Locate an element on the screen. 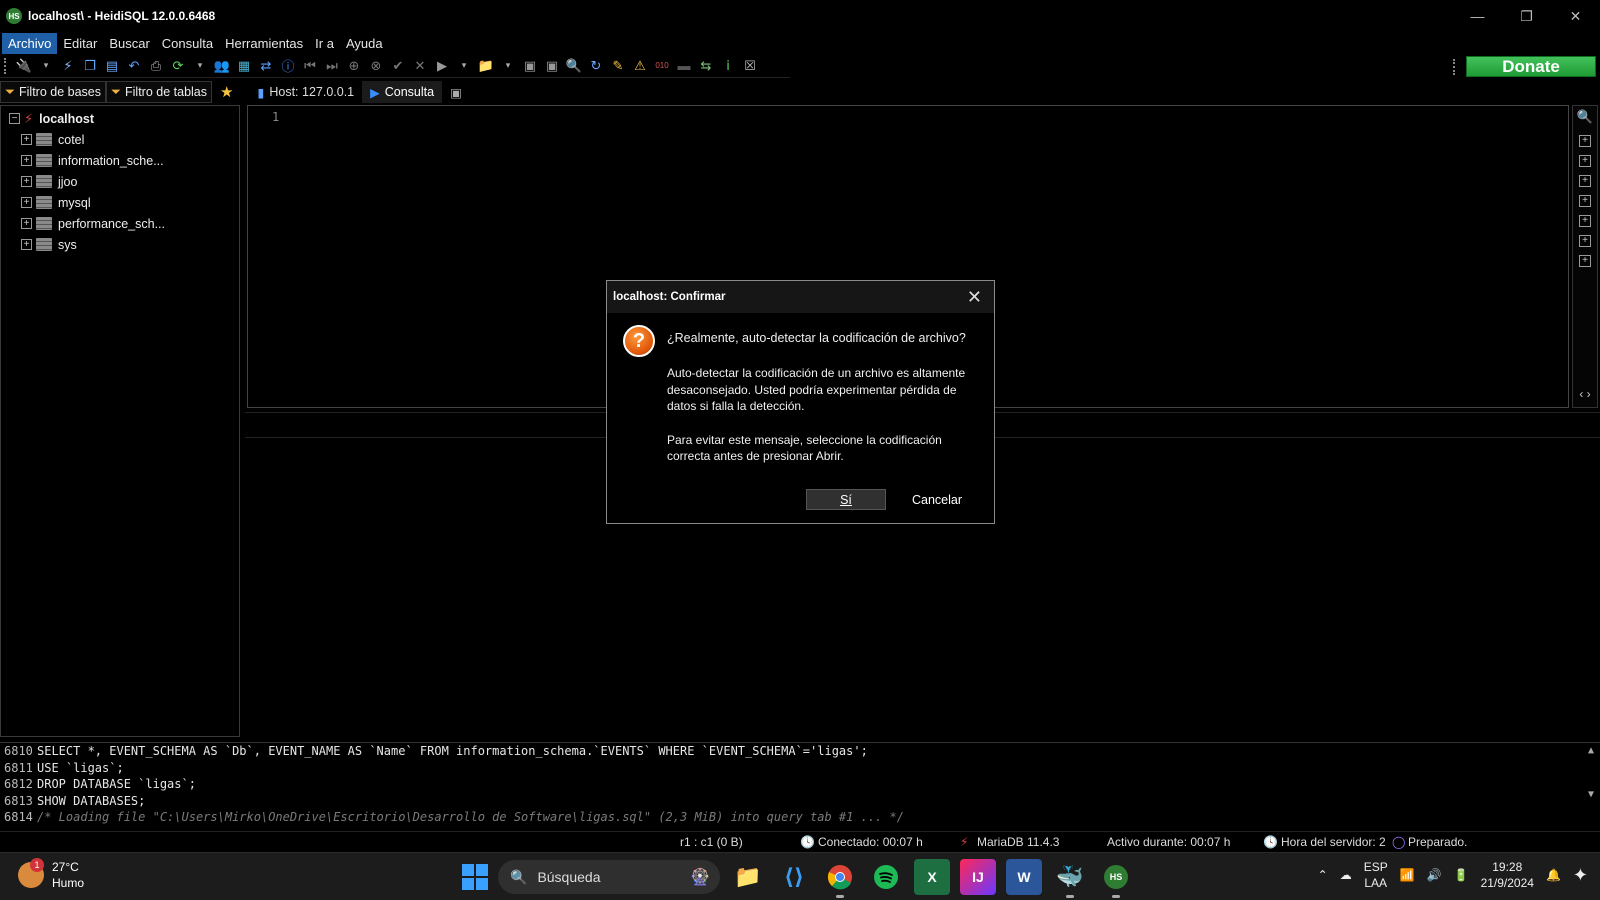 Image resolution: width=1600 pixels, height=900 pixels. print-icon: ⎙ is located at coordinates (156, 66).